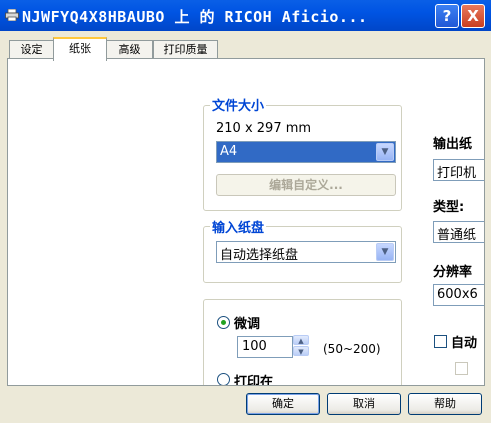 This screenshot has height=423, width=491. I want to click on paper-type-label: 类型:, so click(449, 207).